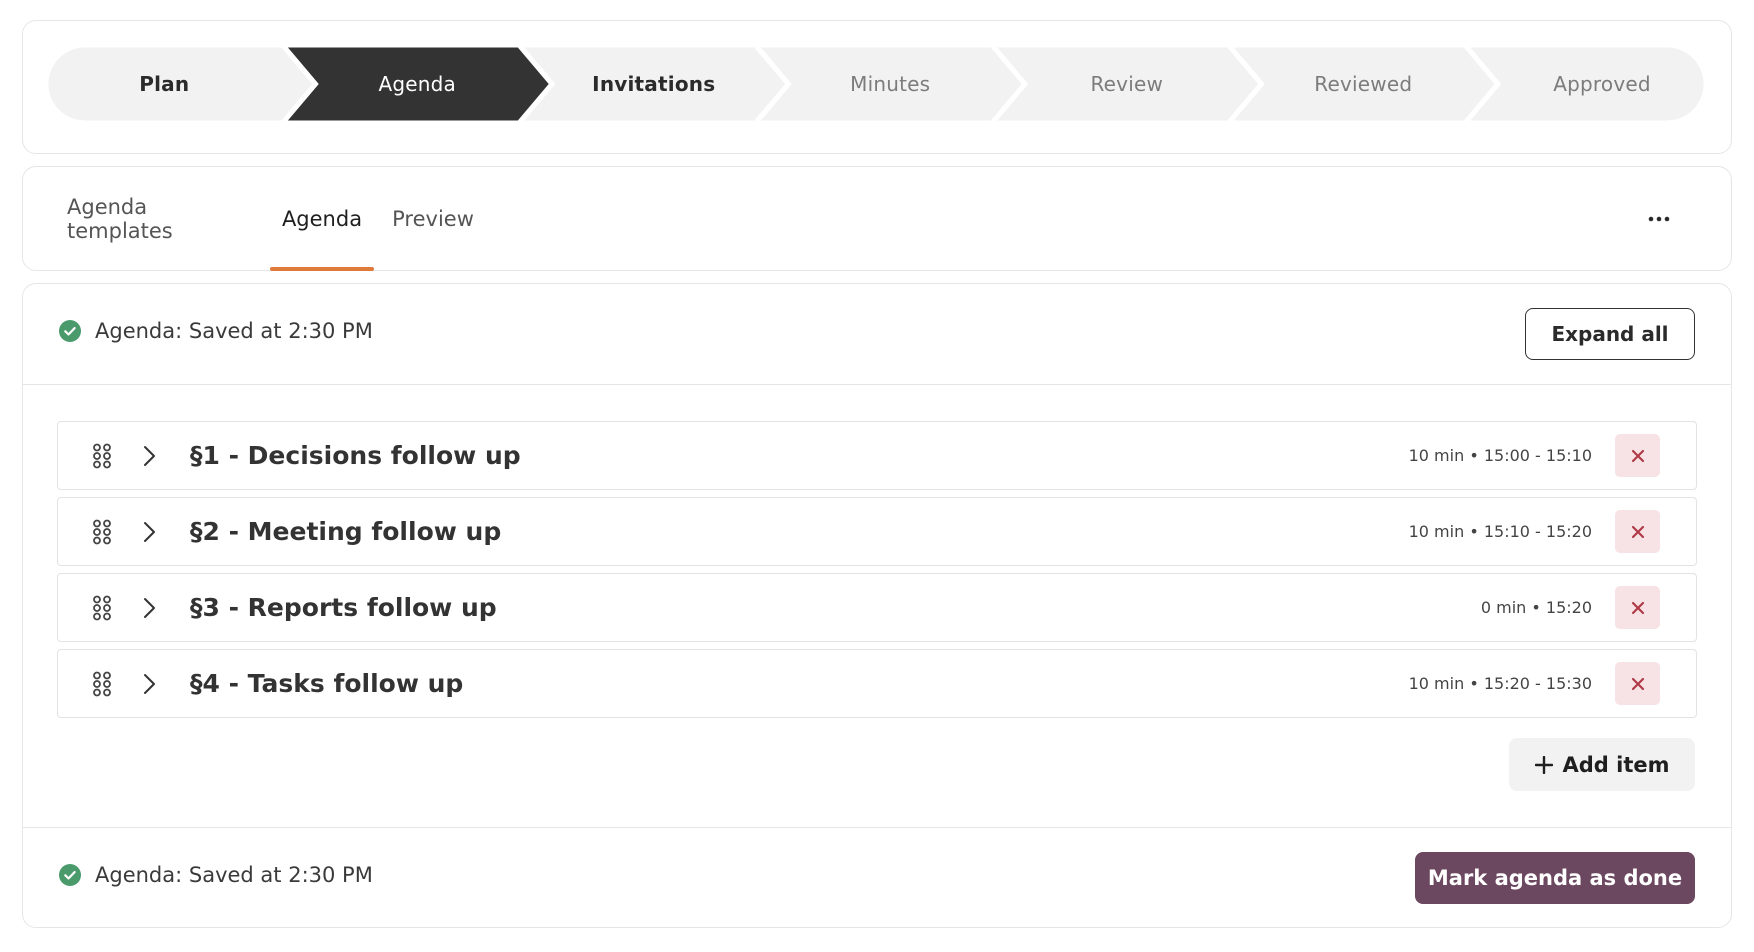 The height and width of the screenshot is (952, 1754). What do you see at coordinates (326, 683) in the screenshot?
I see `agenda-item-title: §4 - Tasks follow up` at bounding box center [326, 683].